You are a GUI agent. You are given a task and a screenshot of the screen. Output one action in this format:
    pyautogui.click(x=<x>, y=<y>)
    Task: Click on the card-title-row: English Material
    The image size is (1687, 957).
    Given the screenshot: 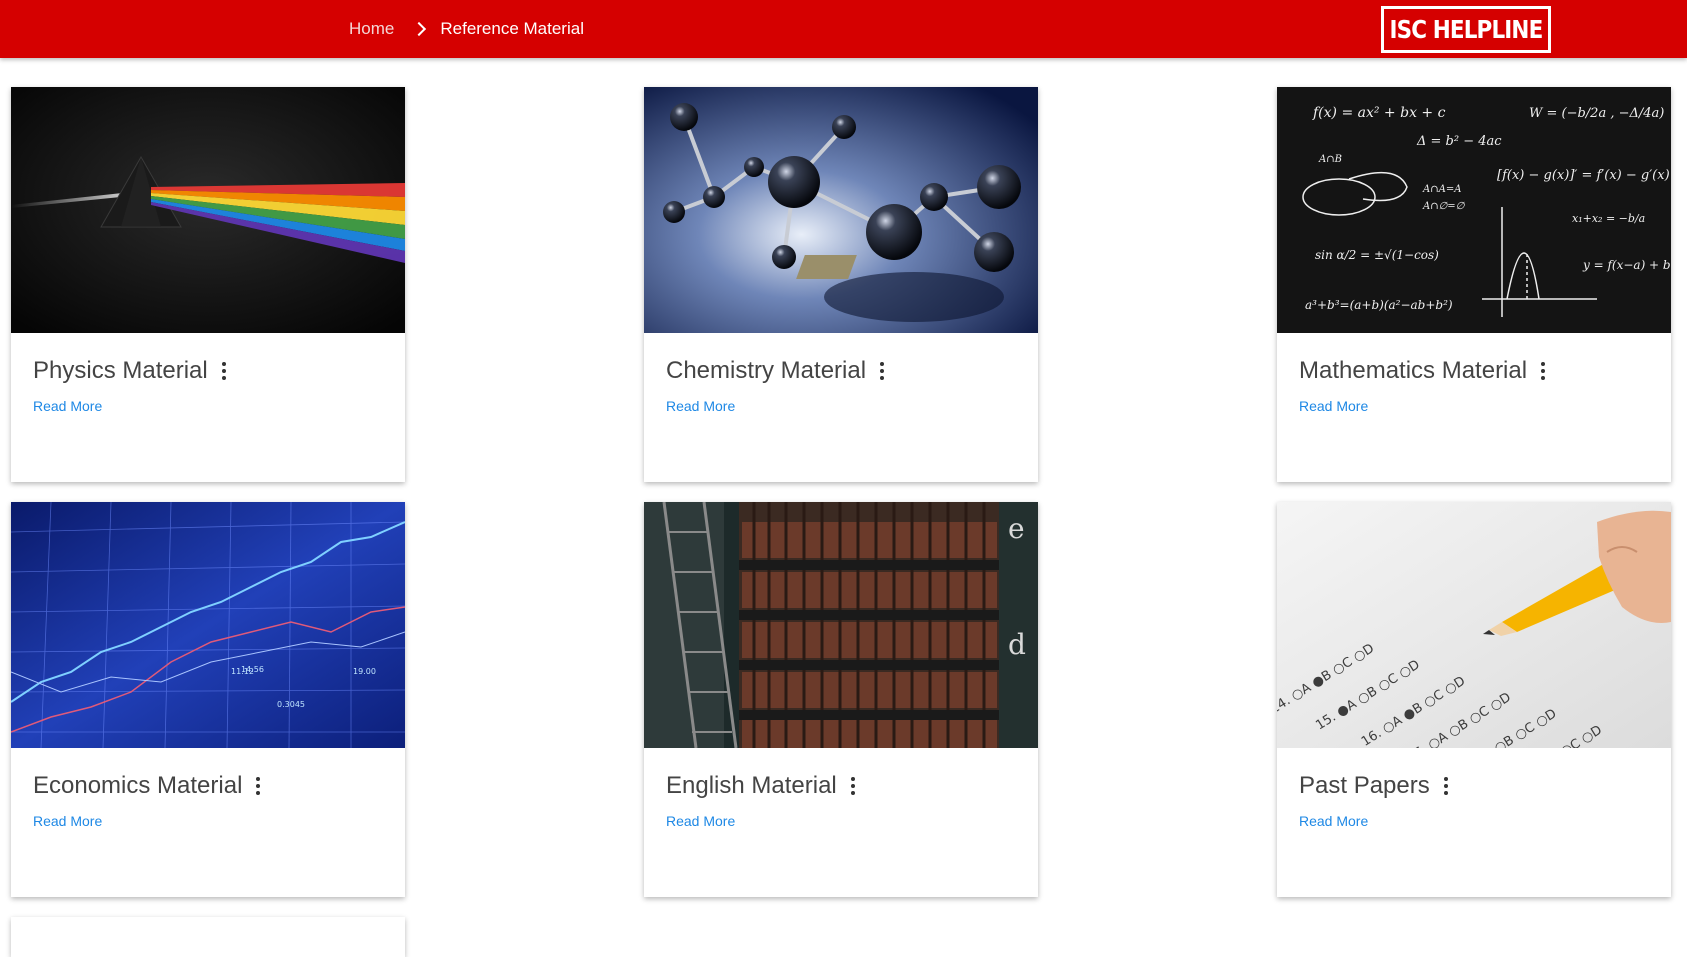 What is the action you would take?
    pyautogui.click(x=761, y=786)
    